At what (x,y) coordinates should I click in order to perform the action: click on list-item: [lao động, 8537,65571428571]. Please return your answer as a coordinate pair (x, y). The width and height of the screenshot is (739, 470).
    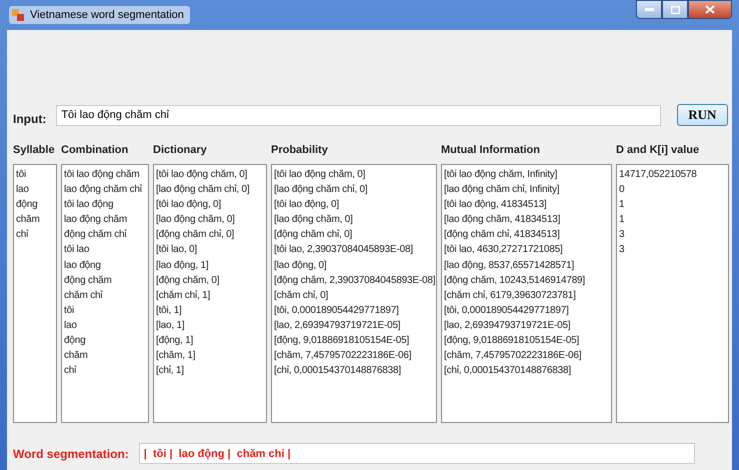
    Looking at the image, I should click on (510, 265).